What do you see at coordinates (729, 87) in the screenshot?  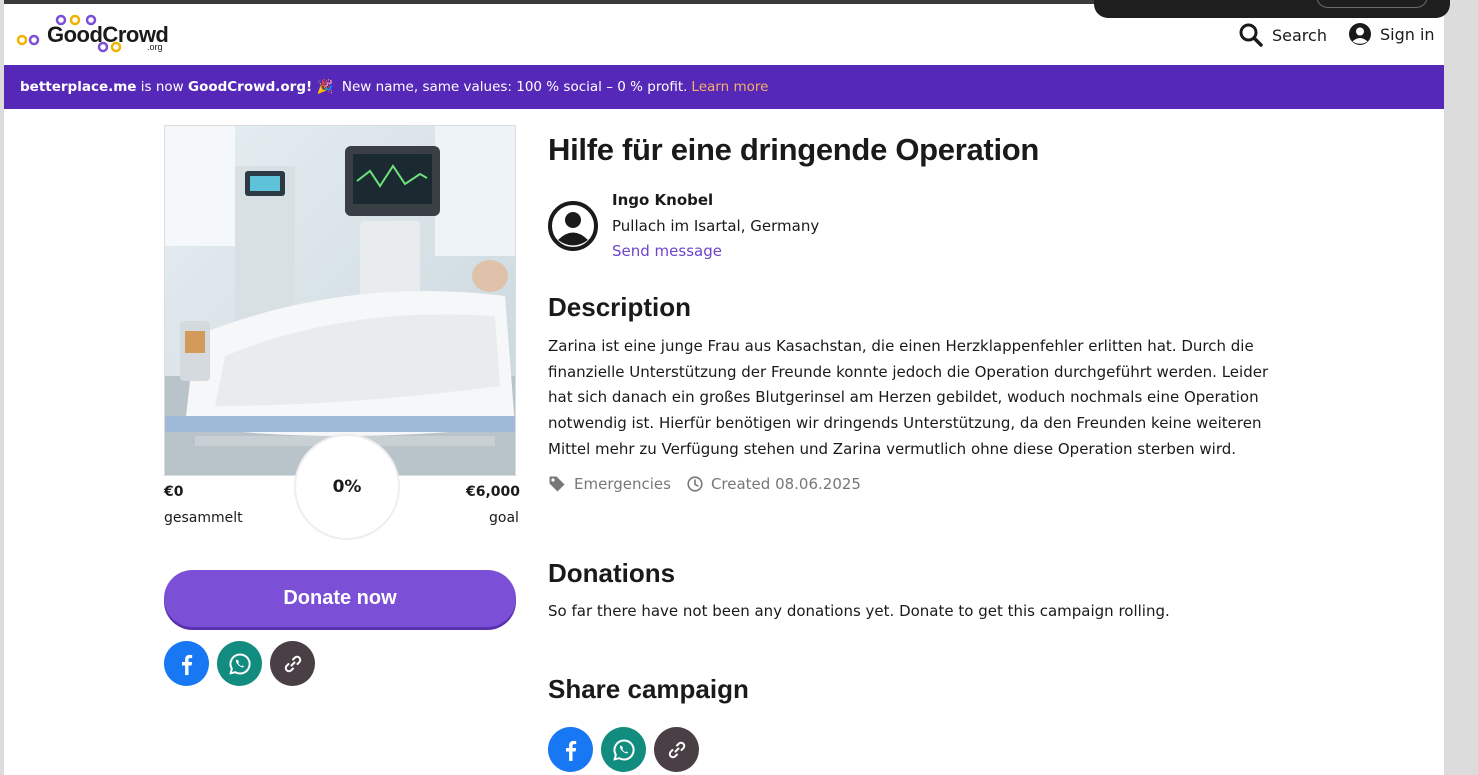 I see `learn-more-link: Learn more` at bounding box center [729, 87].